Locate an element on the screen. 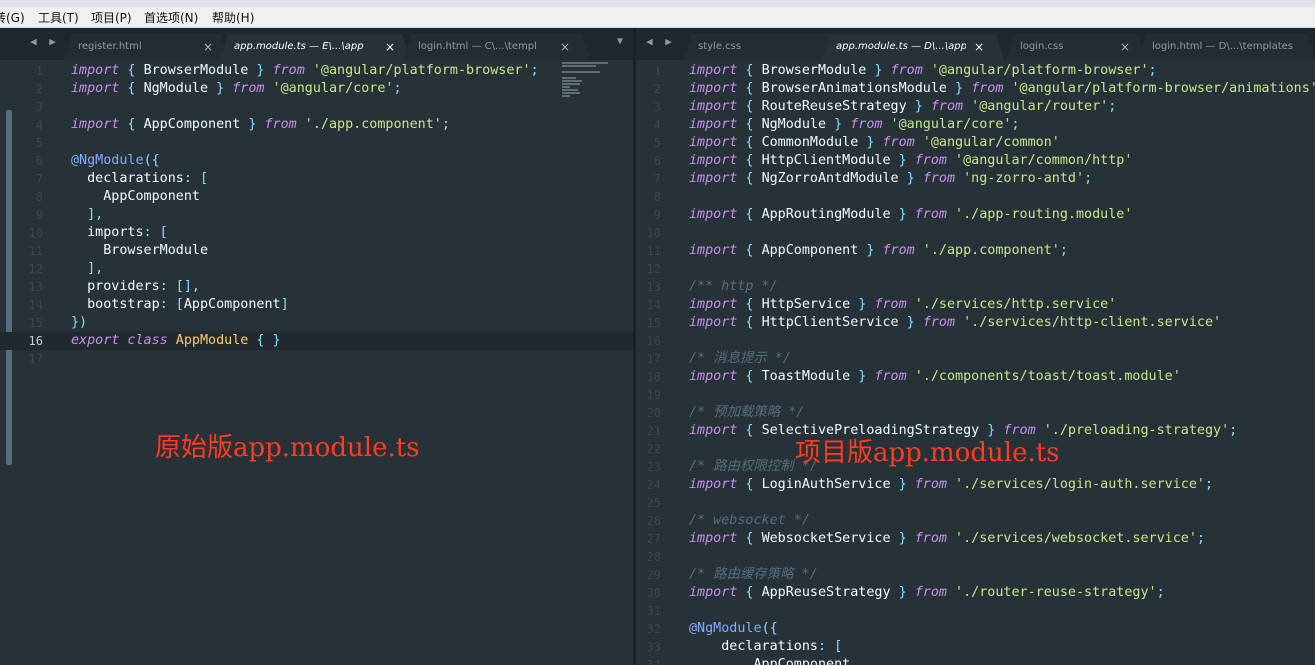 The height and width of the screenshot is (665, 1315). code-token: NgZorroAntdModule is located at coordinates (830, 178).